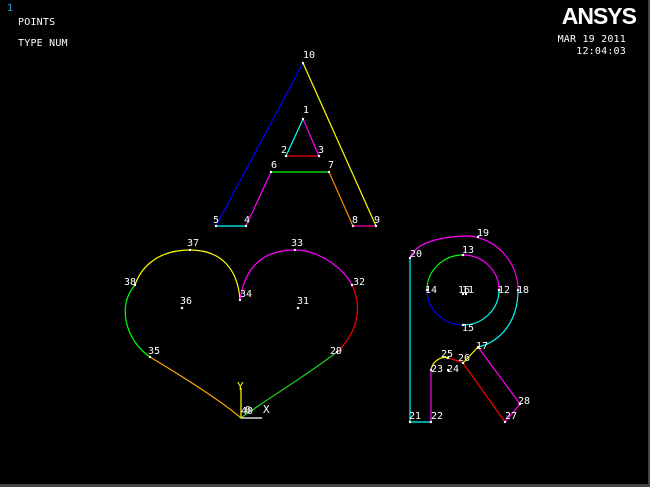 The width and height of the screenshot is (650, 487). I want to click on ansys-logo: ANSYS, so click(599, 16).